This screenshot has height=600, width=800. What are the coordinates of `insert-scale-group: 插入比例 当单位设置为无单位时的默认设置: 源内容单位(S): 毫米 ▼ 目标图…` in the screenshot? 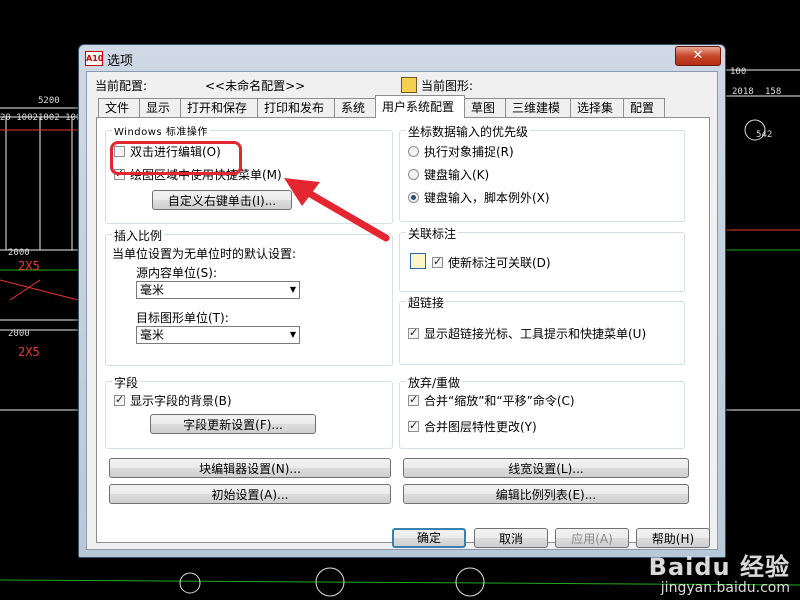 It's located at (249, 296).